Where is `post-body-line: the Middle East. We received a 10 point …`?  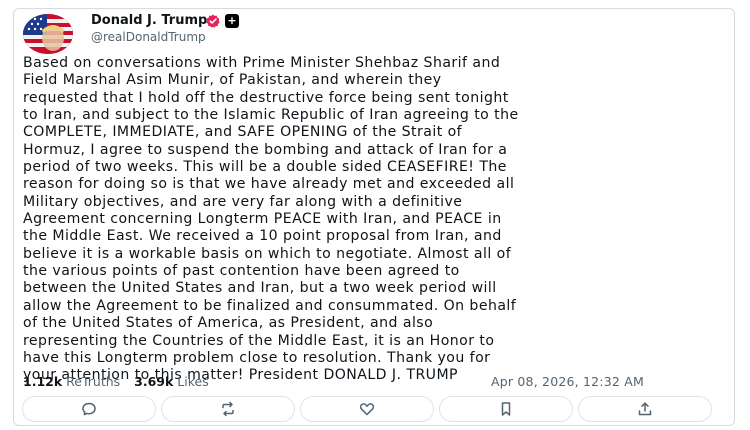
post-body-line: the Middle East. We received a 10 point … is located at coordinates (262, 236).